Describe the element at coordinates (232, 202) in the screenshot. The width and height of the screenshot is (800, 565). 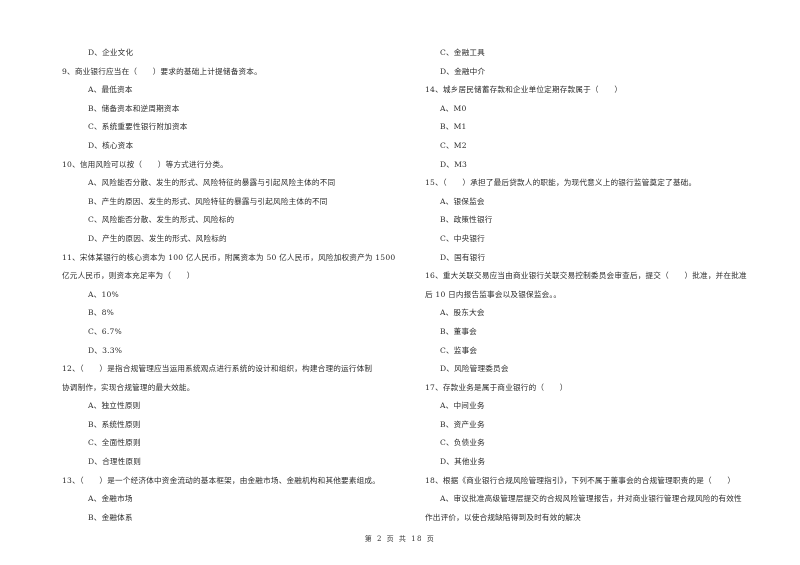
I see `answer-option: B、产生的原因、发生的形式、风险特征的暴露与引起风险主体的不同` at that location.